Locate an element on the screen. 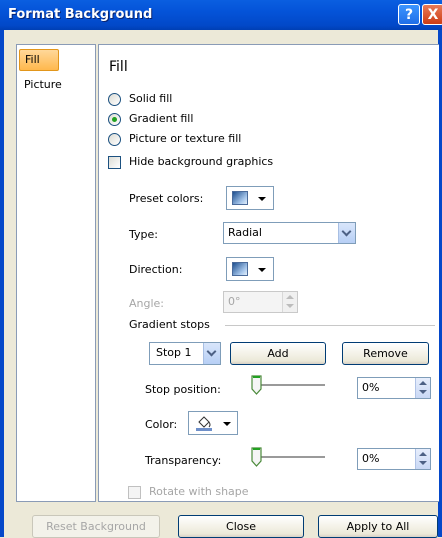 The image size is (442, 538). stop-position-spin-buttons is located at coordinates (422, 388).